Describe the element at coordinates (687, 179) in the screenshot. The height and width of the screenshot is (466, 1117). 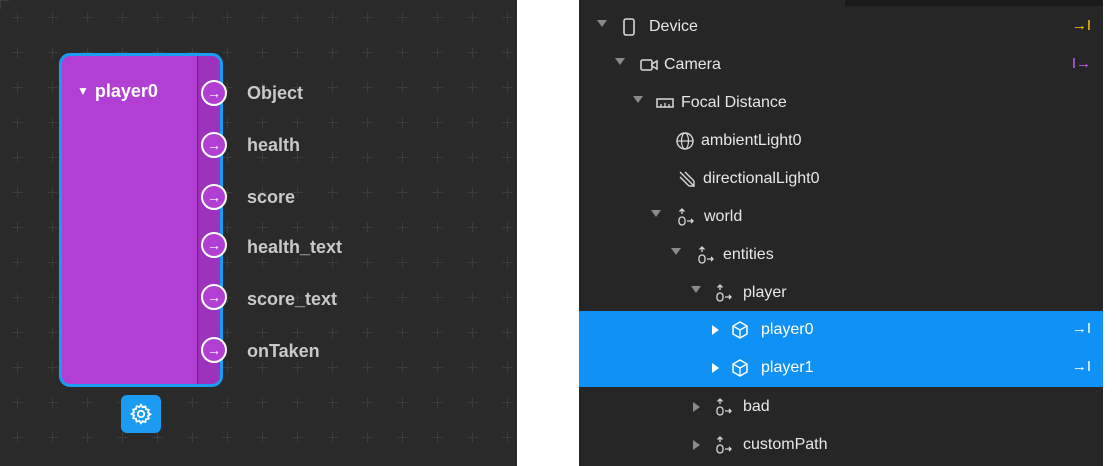
I see `directional-light-icon` at that location.